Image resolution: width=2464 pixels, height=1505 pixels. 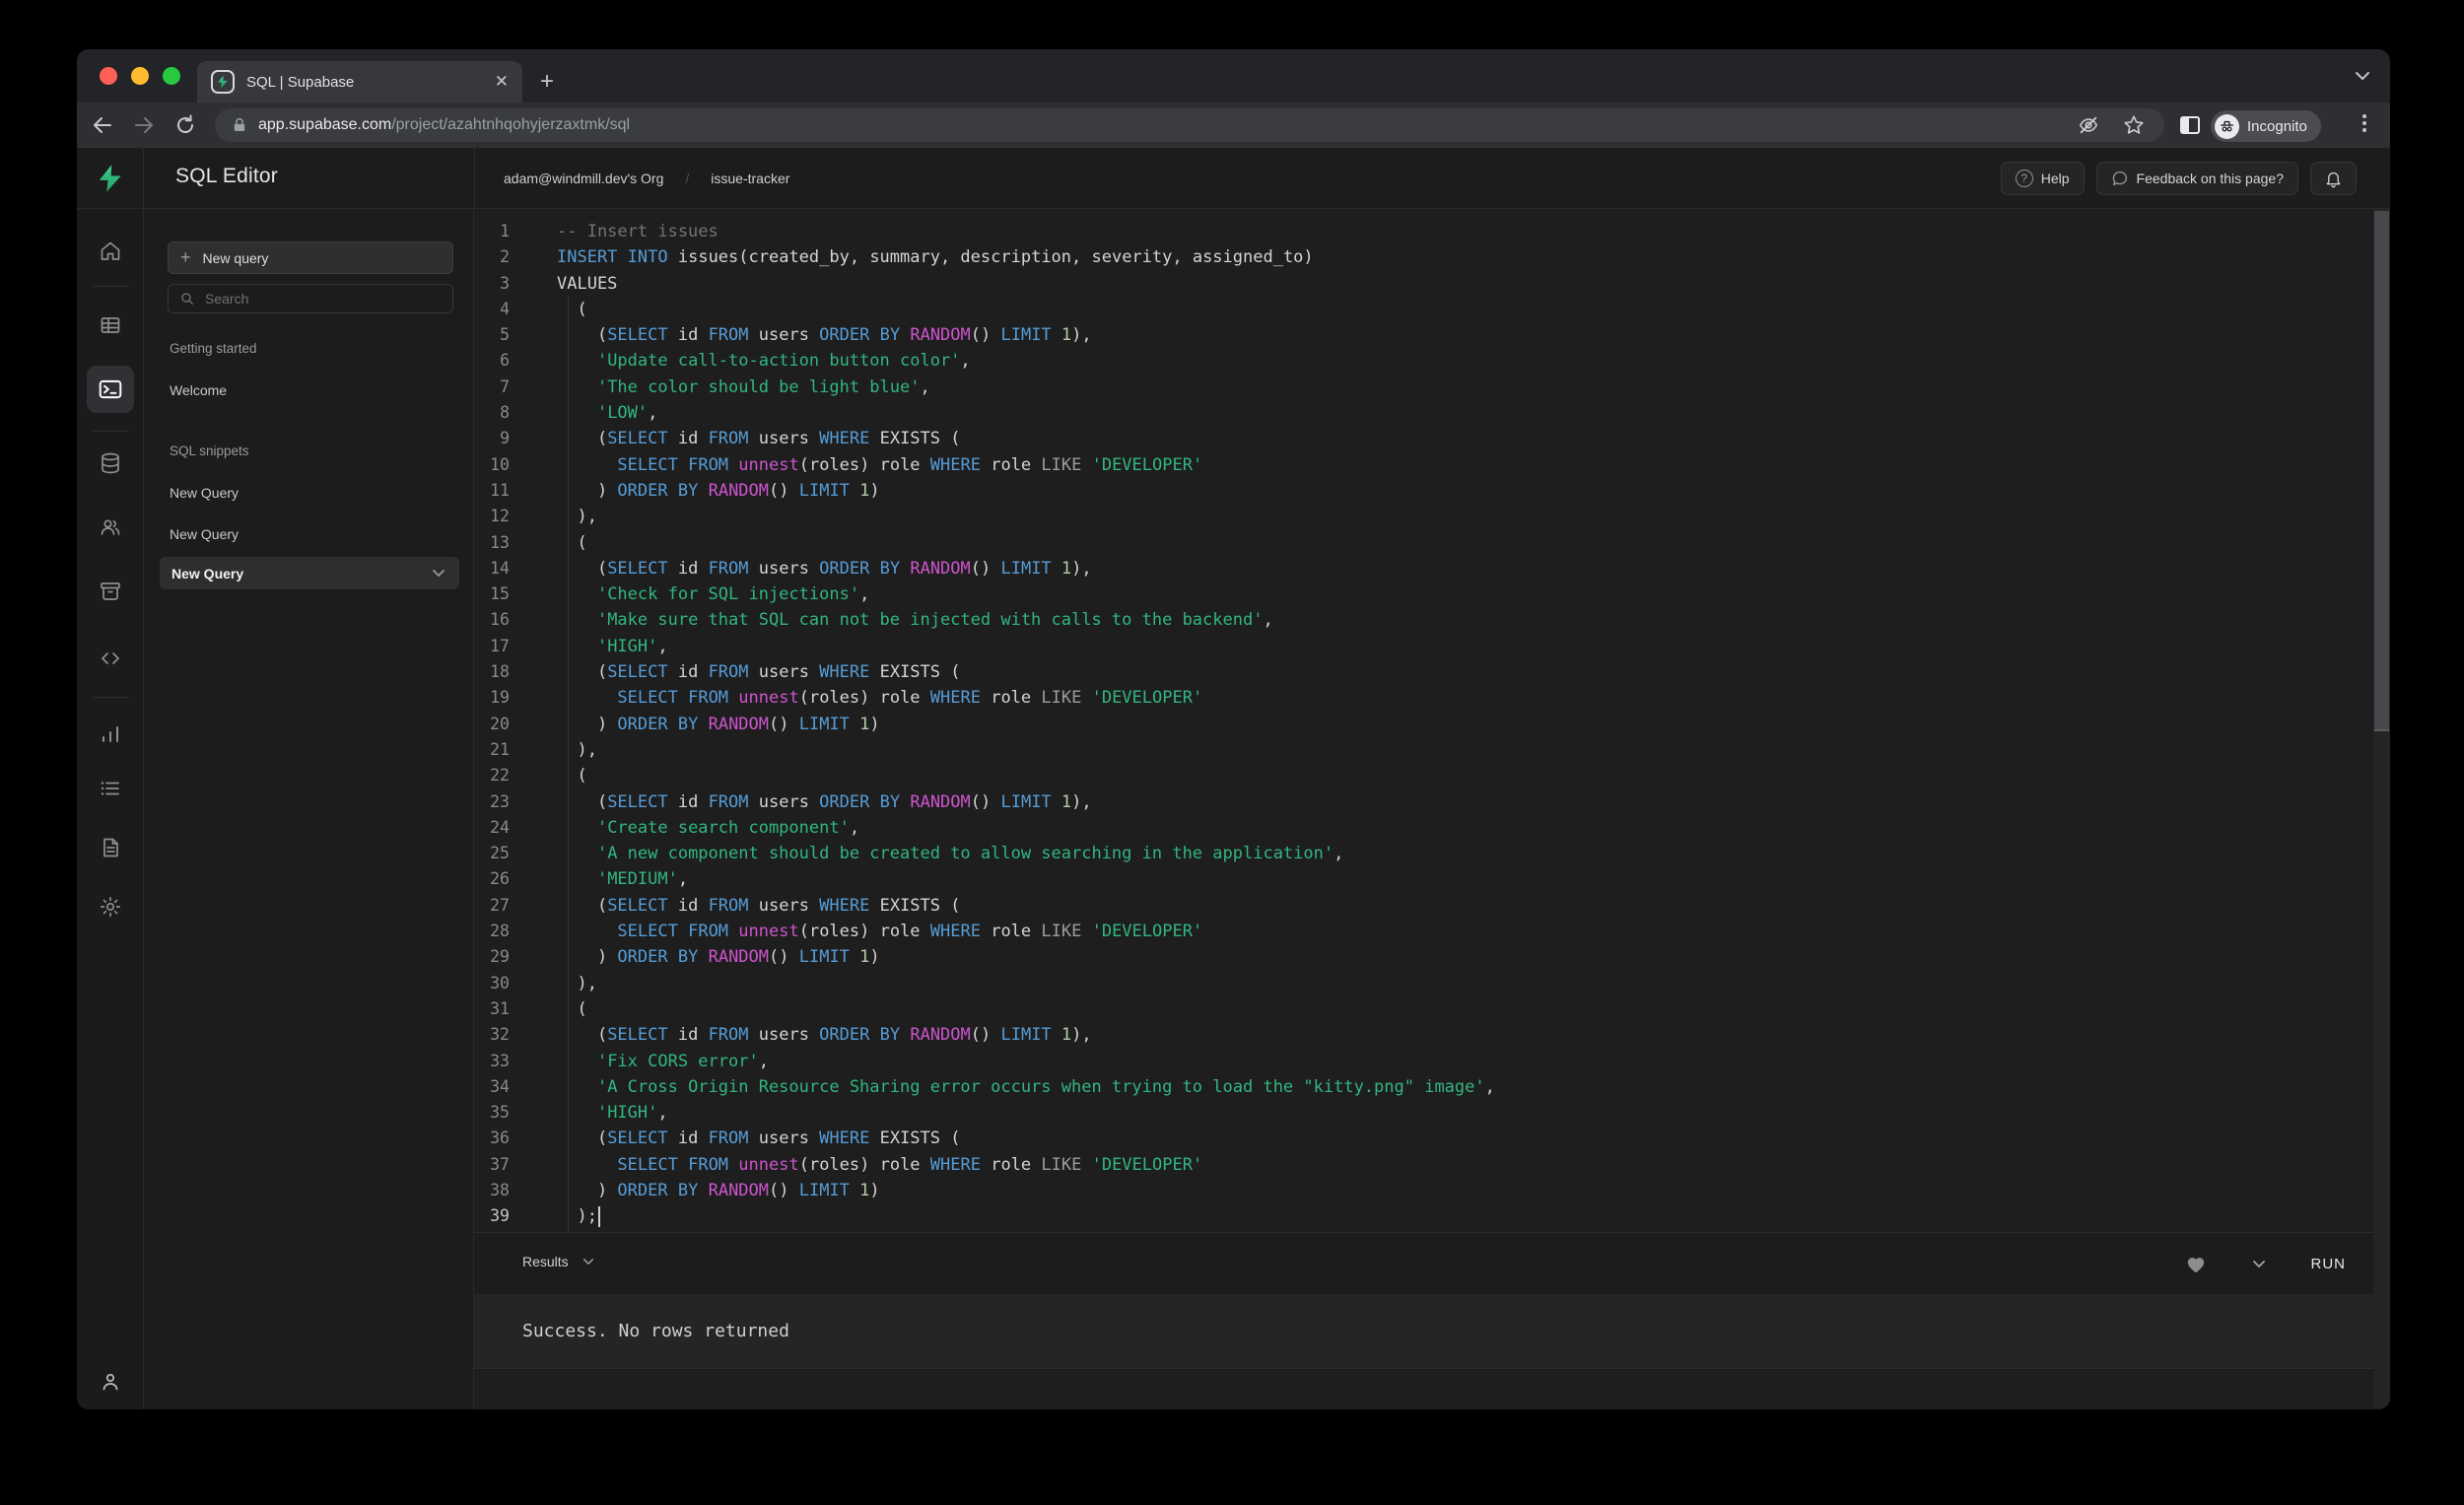 I want to click on header-divider, so click(x=474, y=178).